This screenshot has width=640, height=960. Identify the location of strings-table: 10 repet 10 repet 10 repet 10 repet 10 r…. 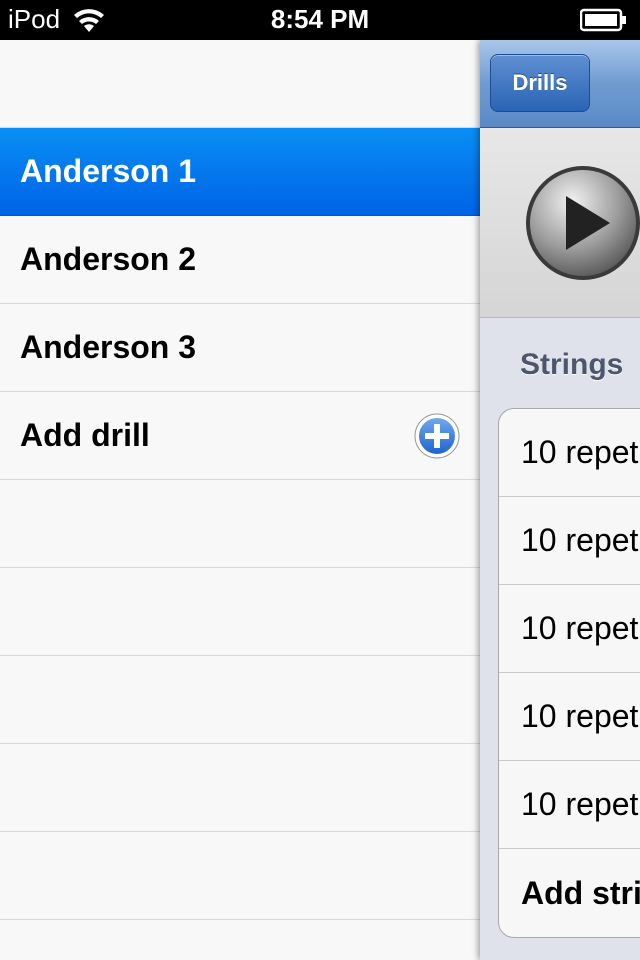
(569, 673).